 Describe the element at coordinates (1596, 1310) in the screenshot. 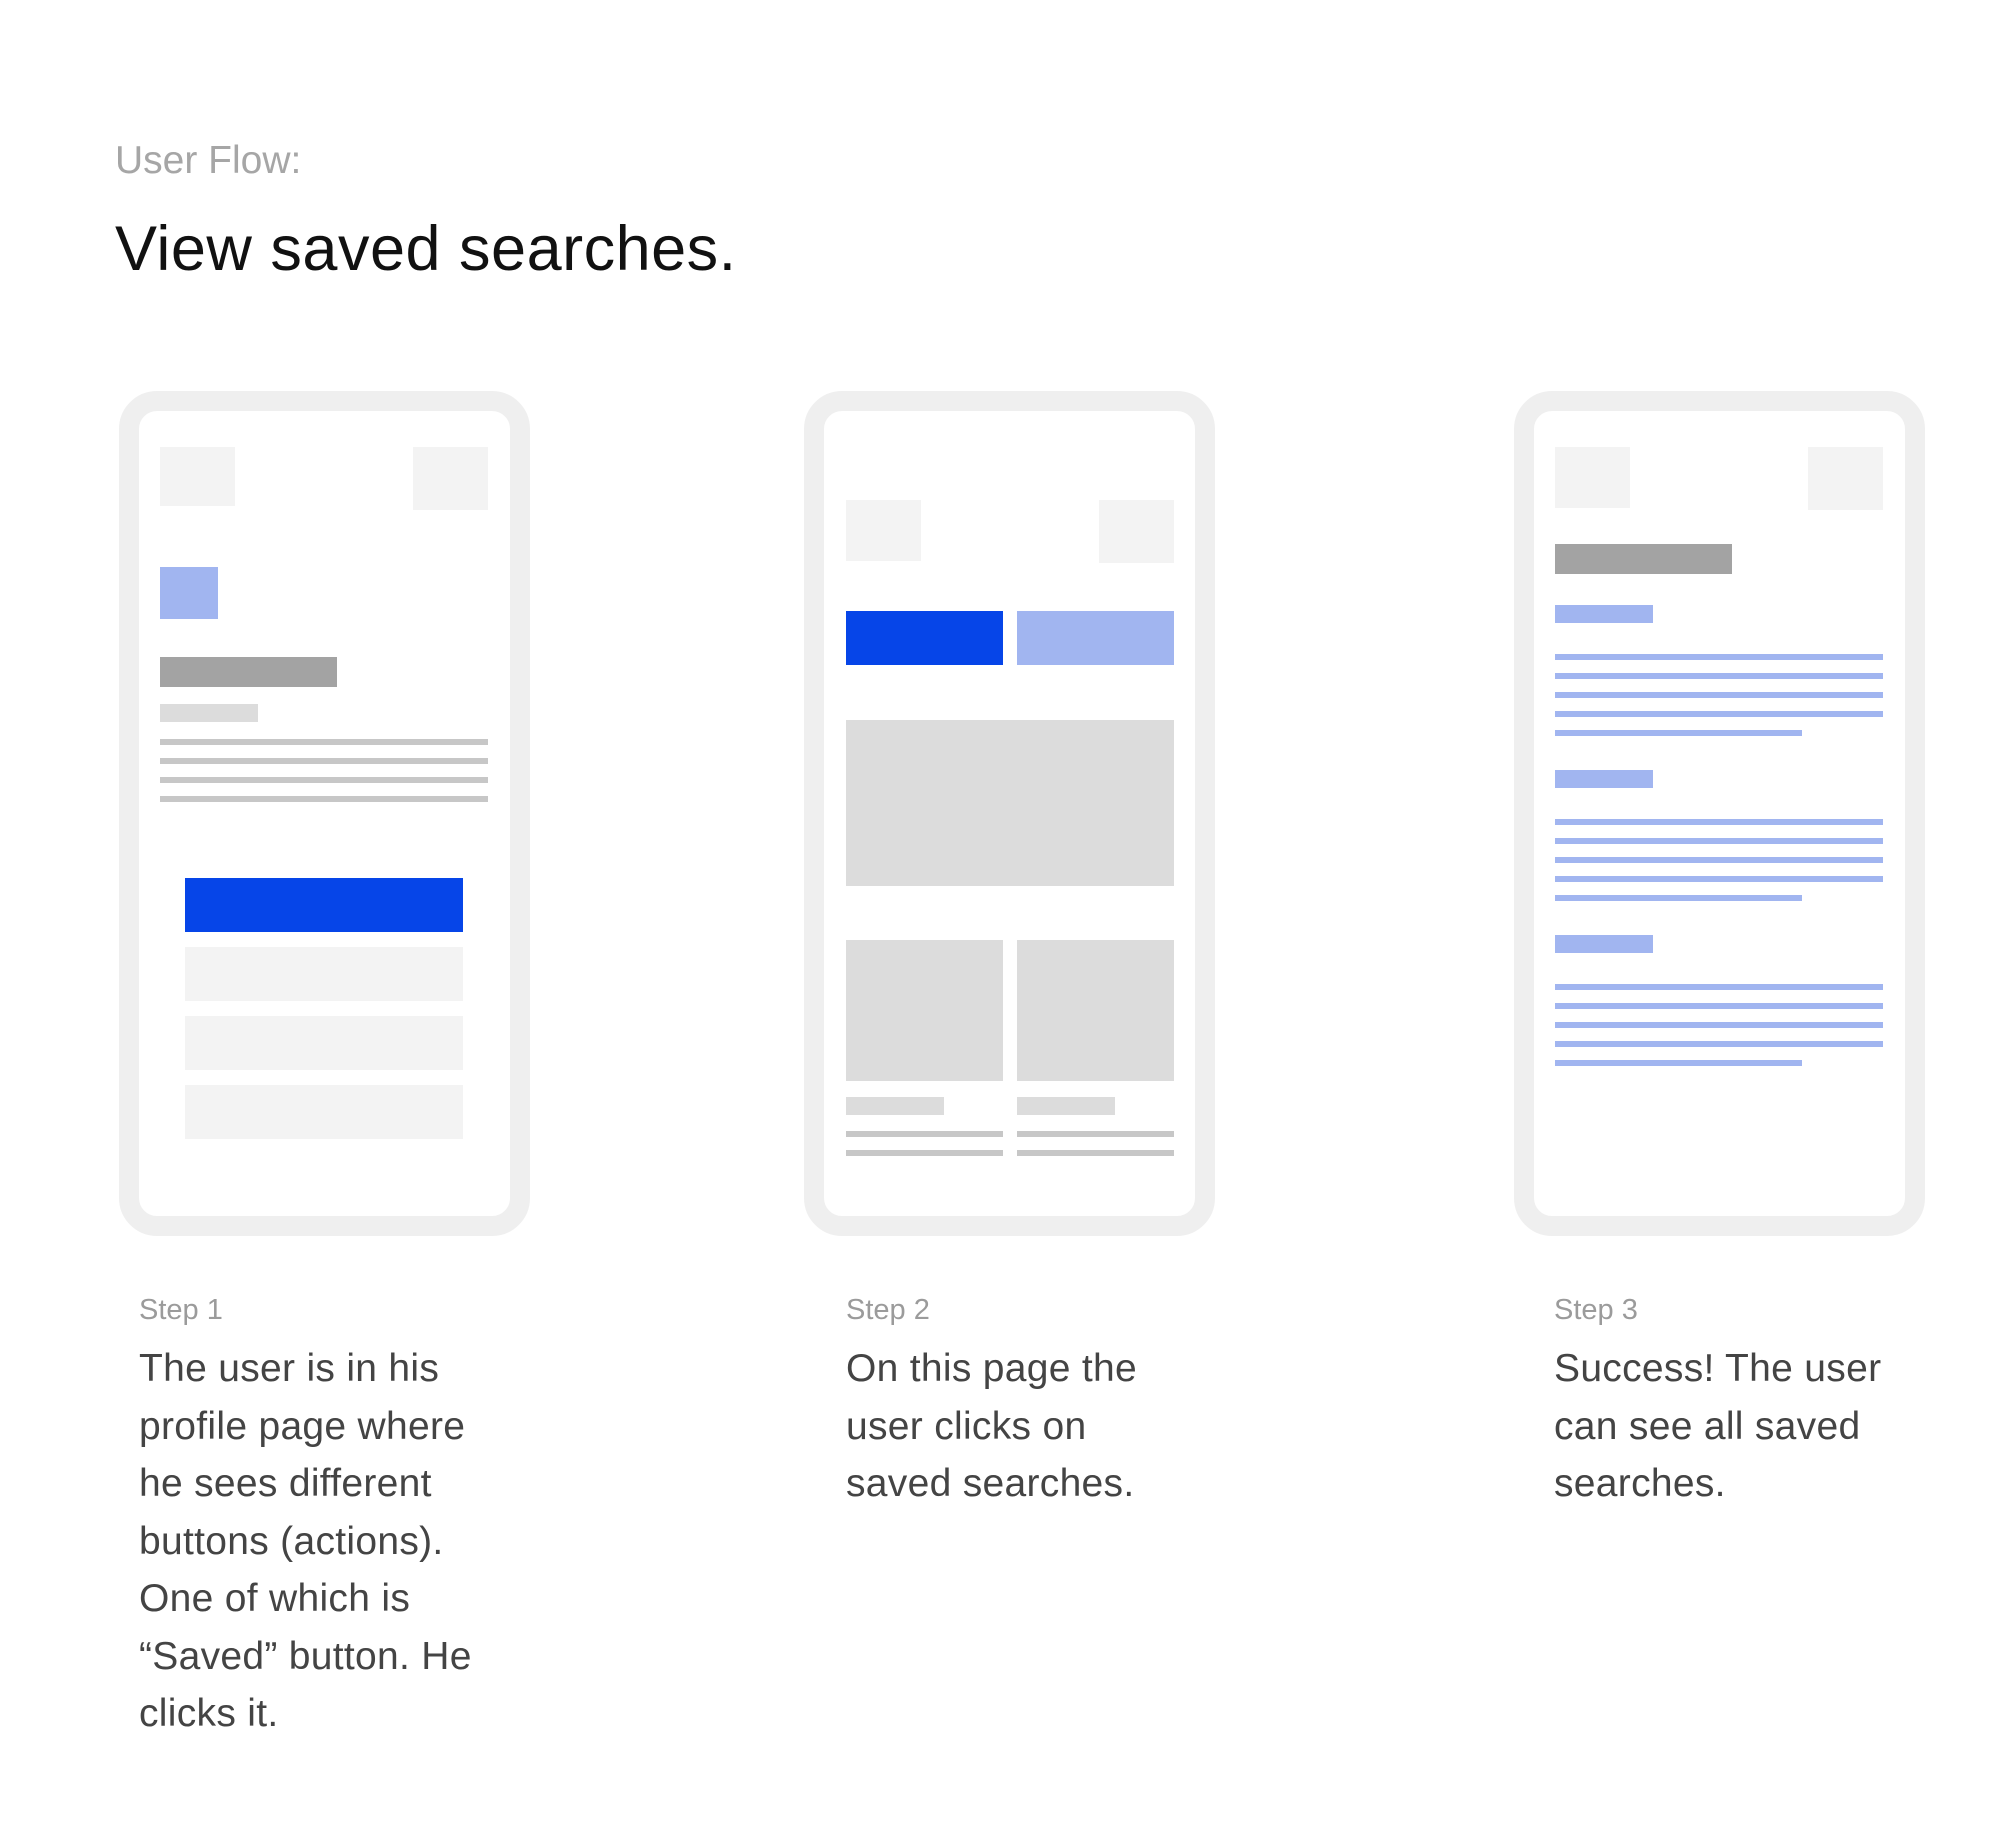

I see `step-3-label: Step 3` at that location.